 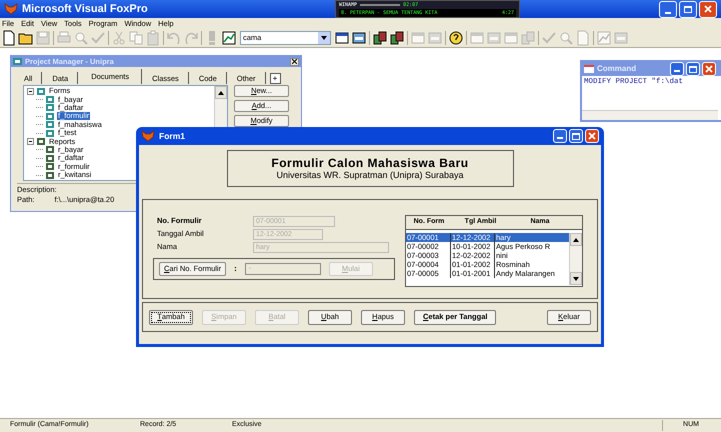 What do you see at coordinates (153, 38) in the screenshot?
I see `clipboard-icon` at bounding box center [153, 38].